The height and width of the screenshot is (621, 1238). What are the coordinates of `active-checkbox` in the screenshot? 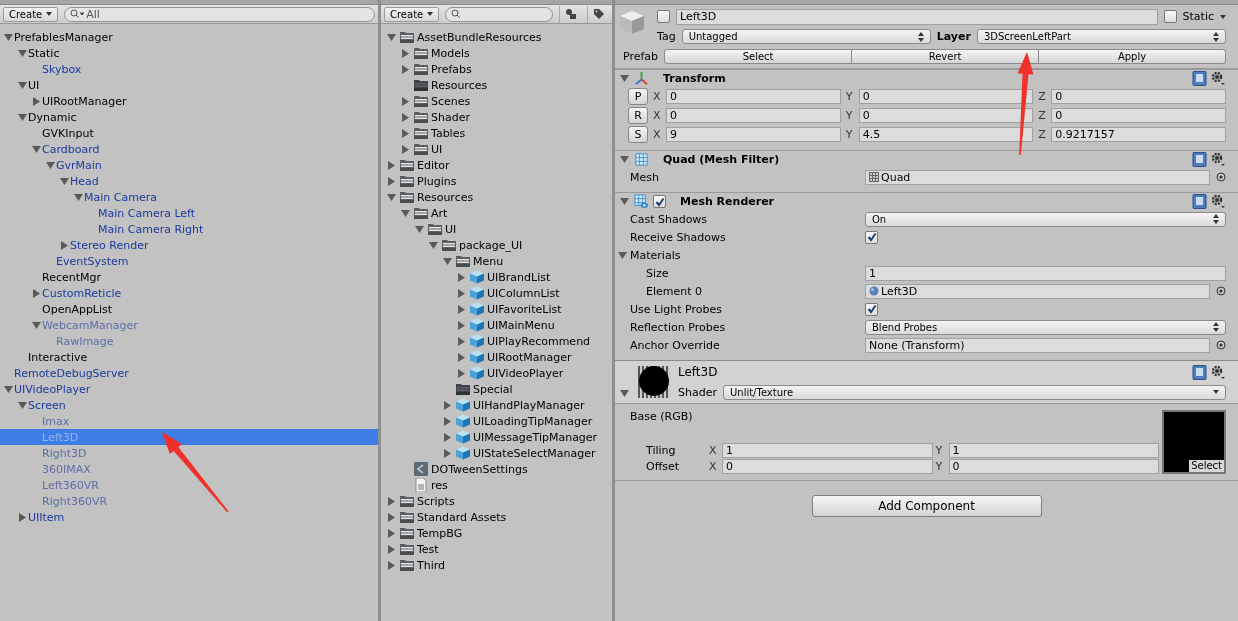 It's located at (663, 16).